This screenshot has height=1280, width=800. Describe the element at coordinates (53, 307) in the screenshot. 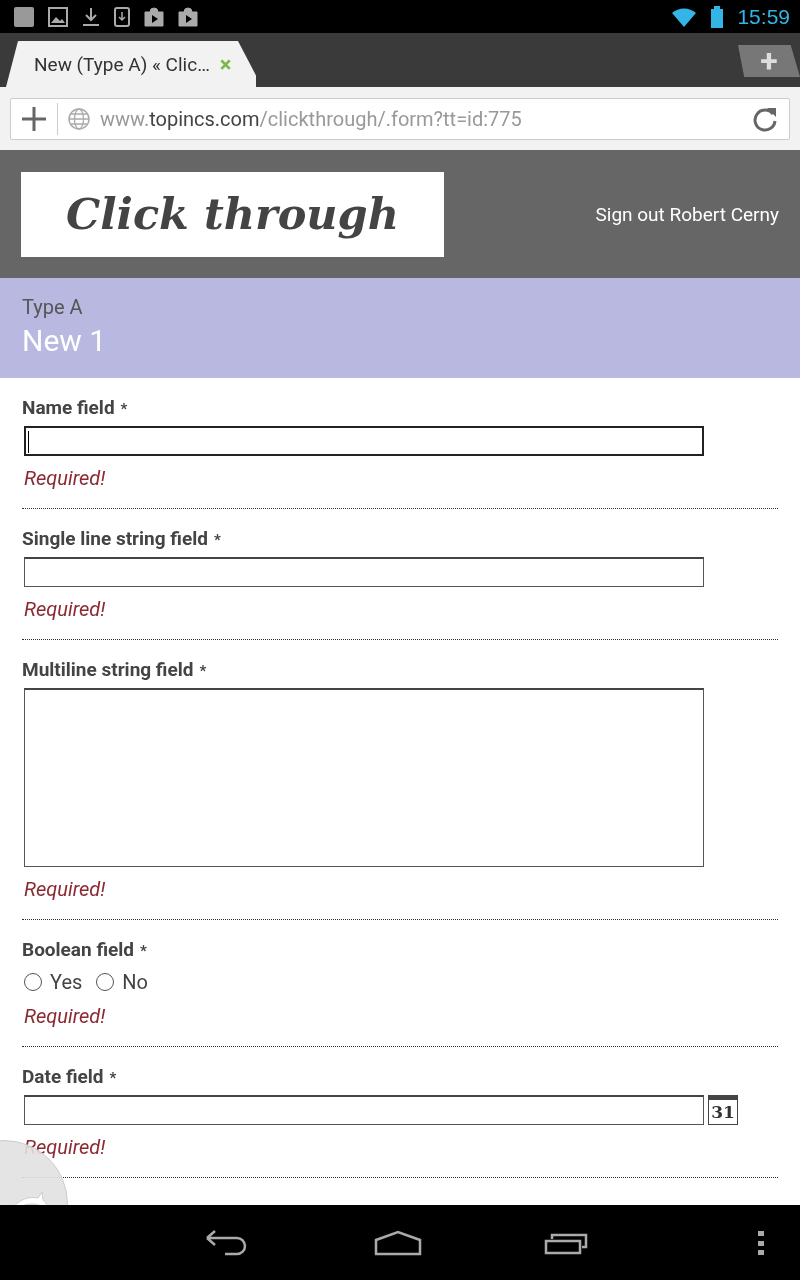

I see `type-label: Type A` at that location.